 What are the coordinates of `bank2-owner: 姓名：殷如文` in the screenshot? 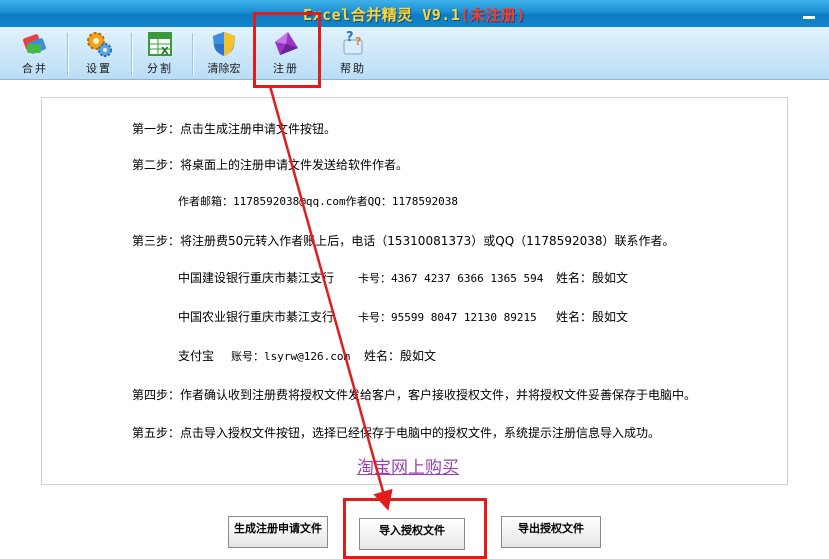 It's located at (592, 317).